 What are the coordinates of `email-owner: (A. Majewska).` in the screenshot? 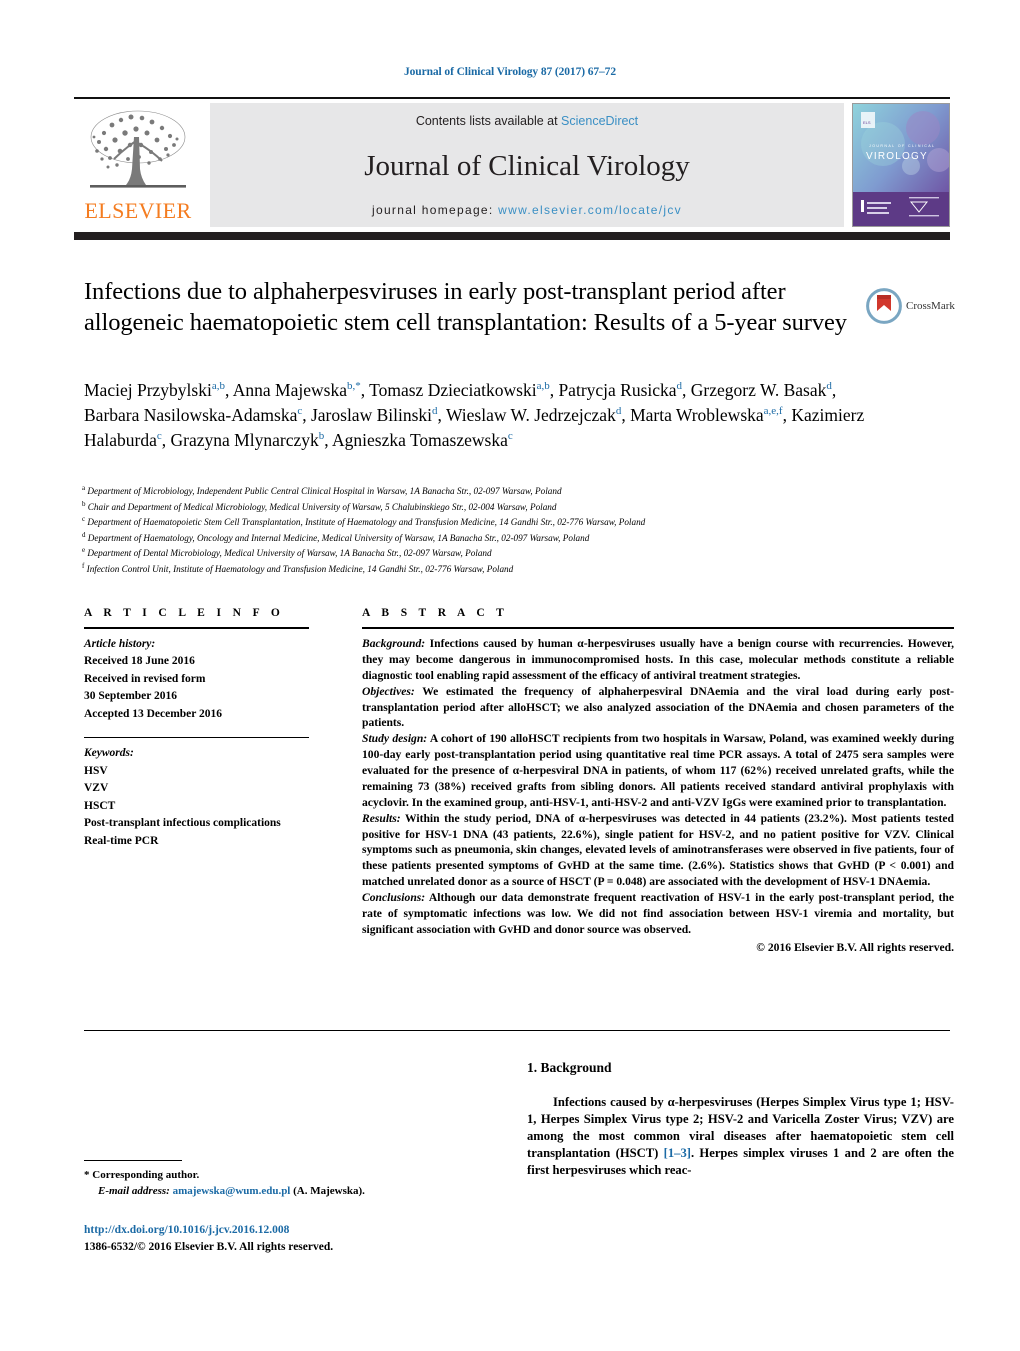 It's located at (329, 1190).